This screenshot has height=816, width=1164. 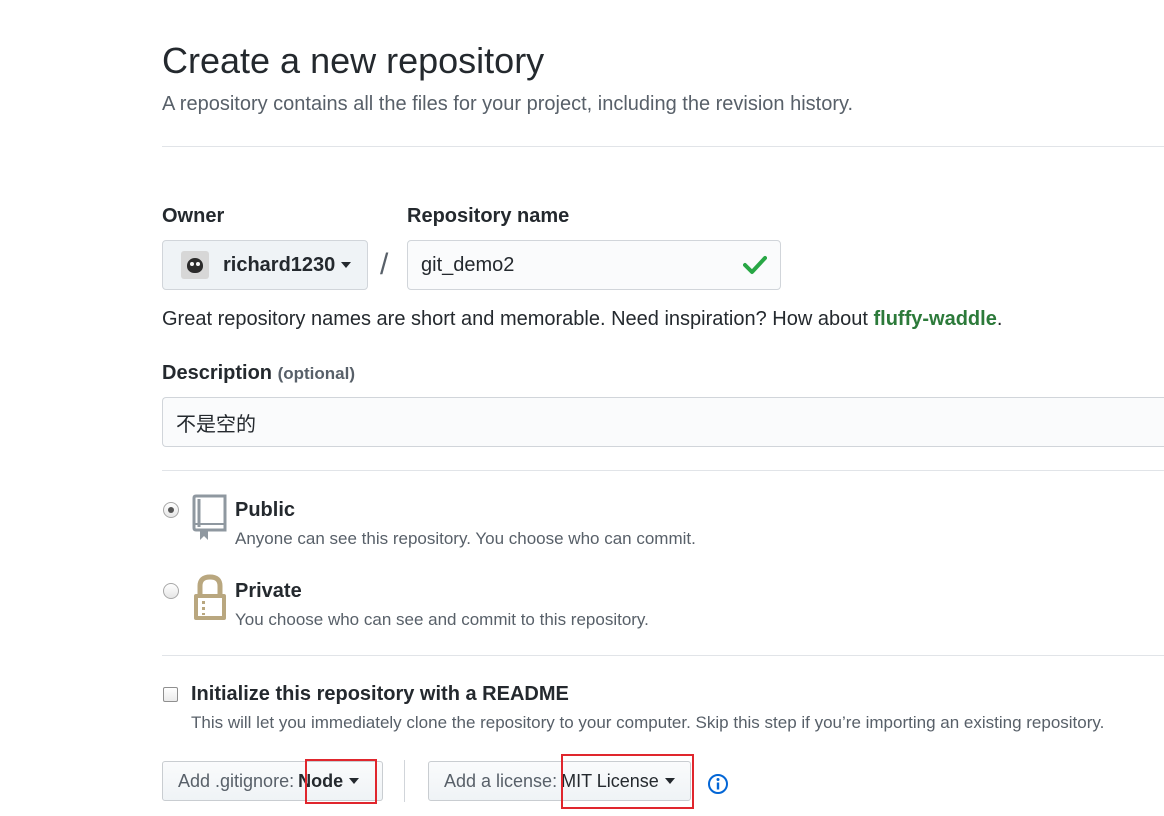 What do you see at coordinates (265, 510) in the screenshot?
I see `public-title: Public` at bounding box center [265, 510].